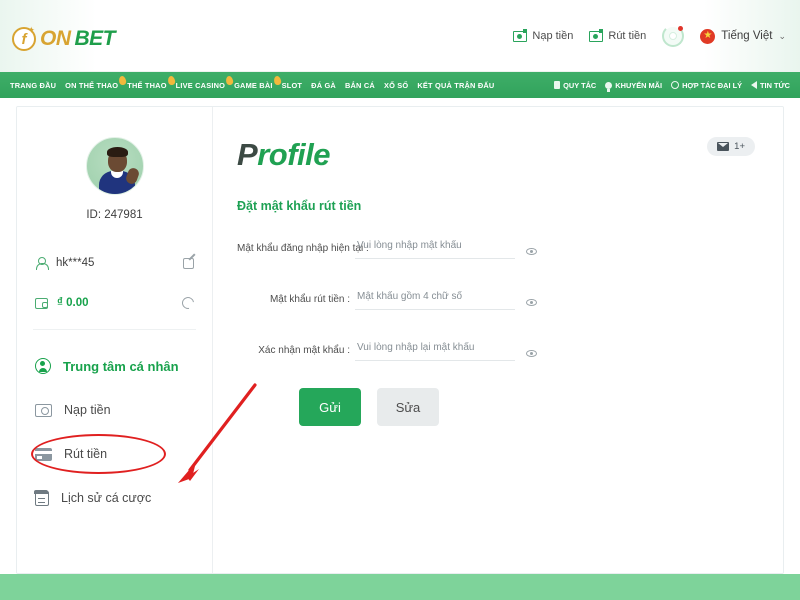 This screenshot has height=600, width=800. I want to click on bulb-icon, so click(609, 86).